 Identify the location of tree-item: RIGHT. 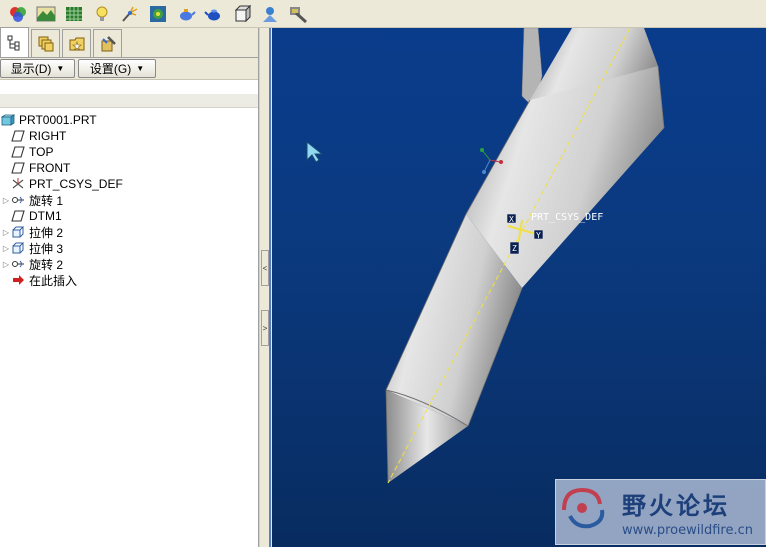
(129, 136).